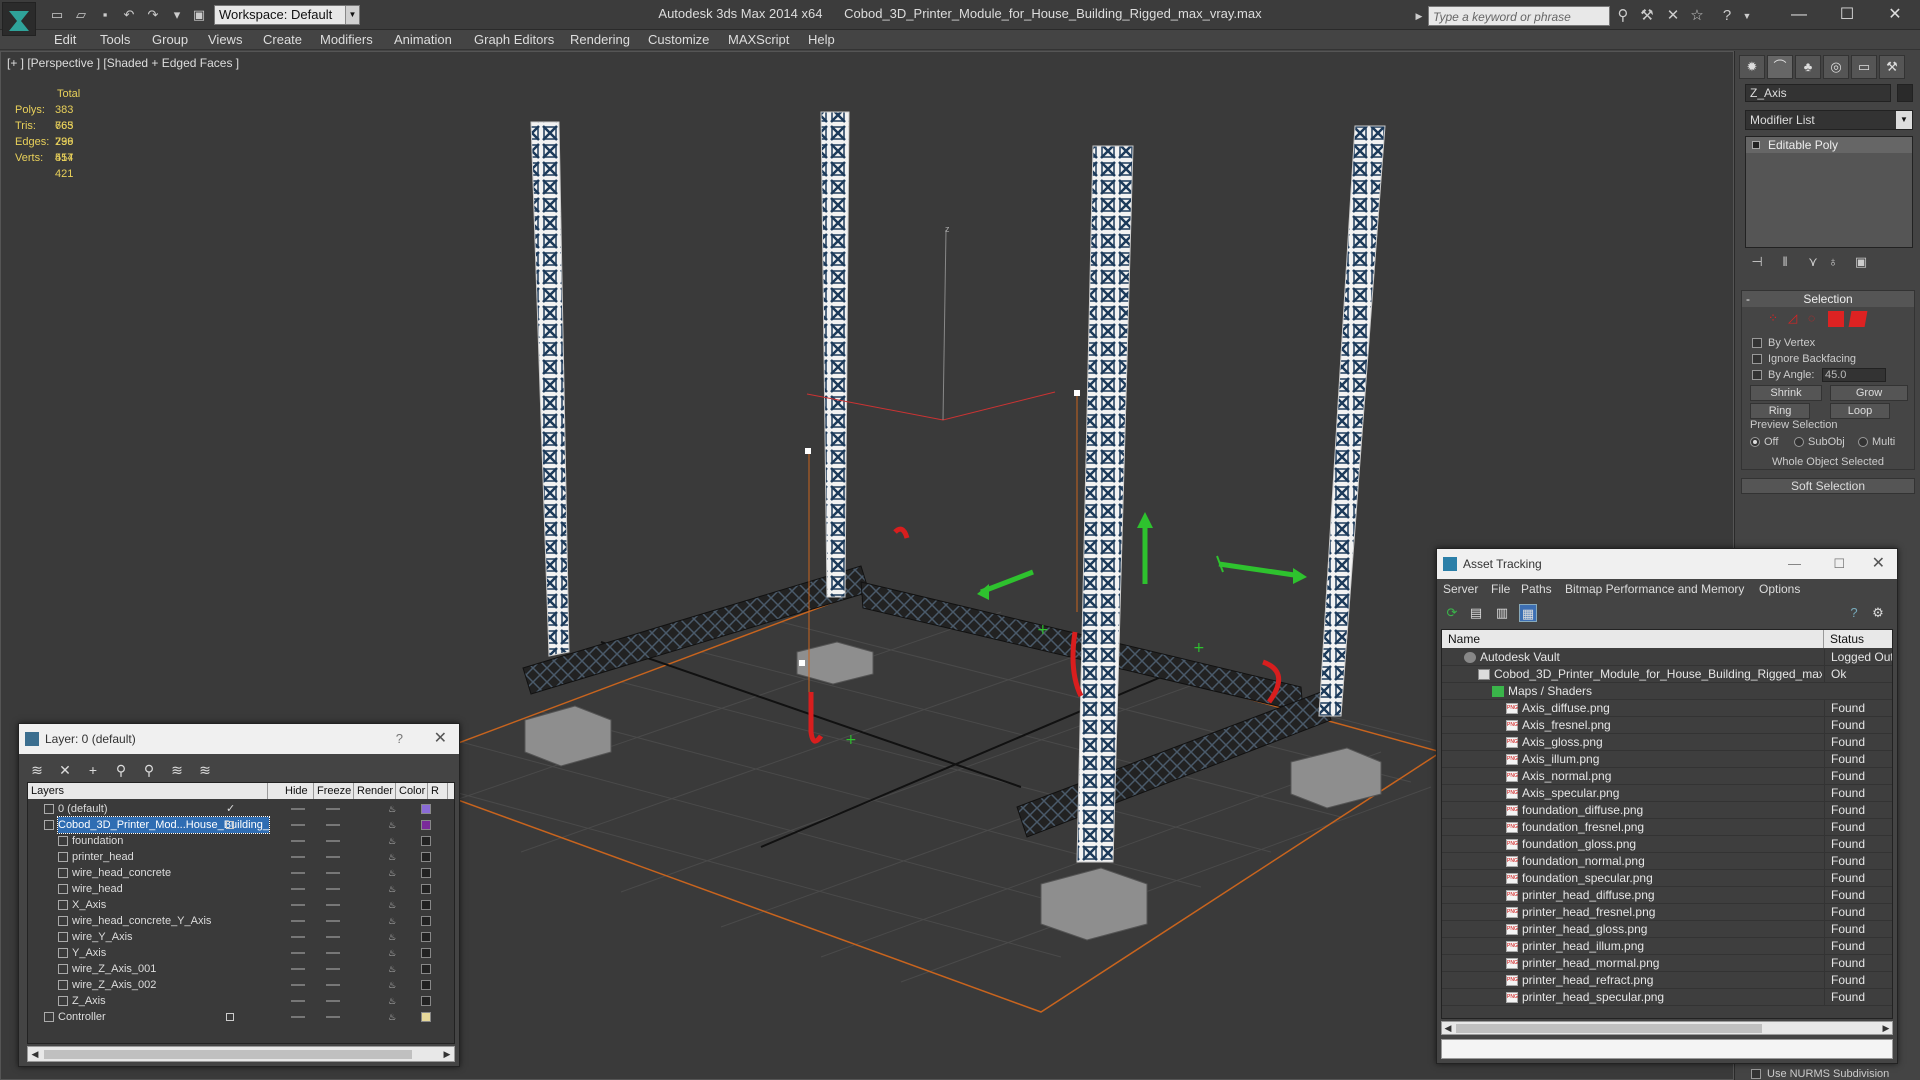 The image size is (1920, 1080). Describe the element at coordinates (1667, 564) in the screenshot. I see `asset-dialog-titlebar: Asset Tracking — ☐ ✕` at that location.